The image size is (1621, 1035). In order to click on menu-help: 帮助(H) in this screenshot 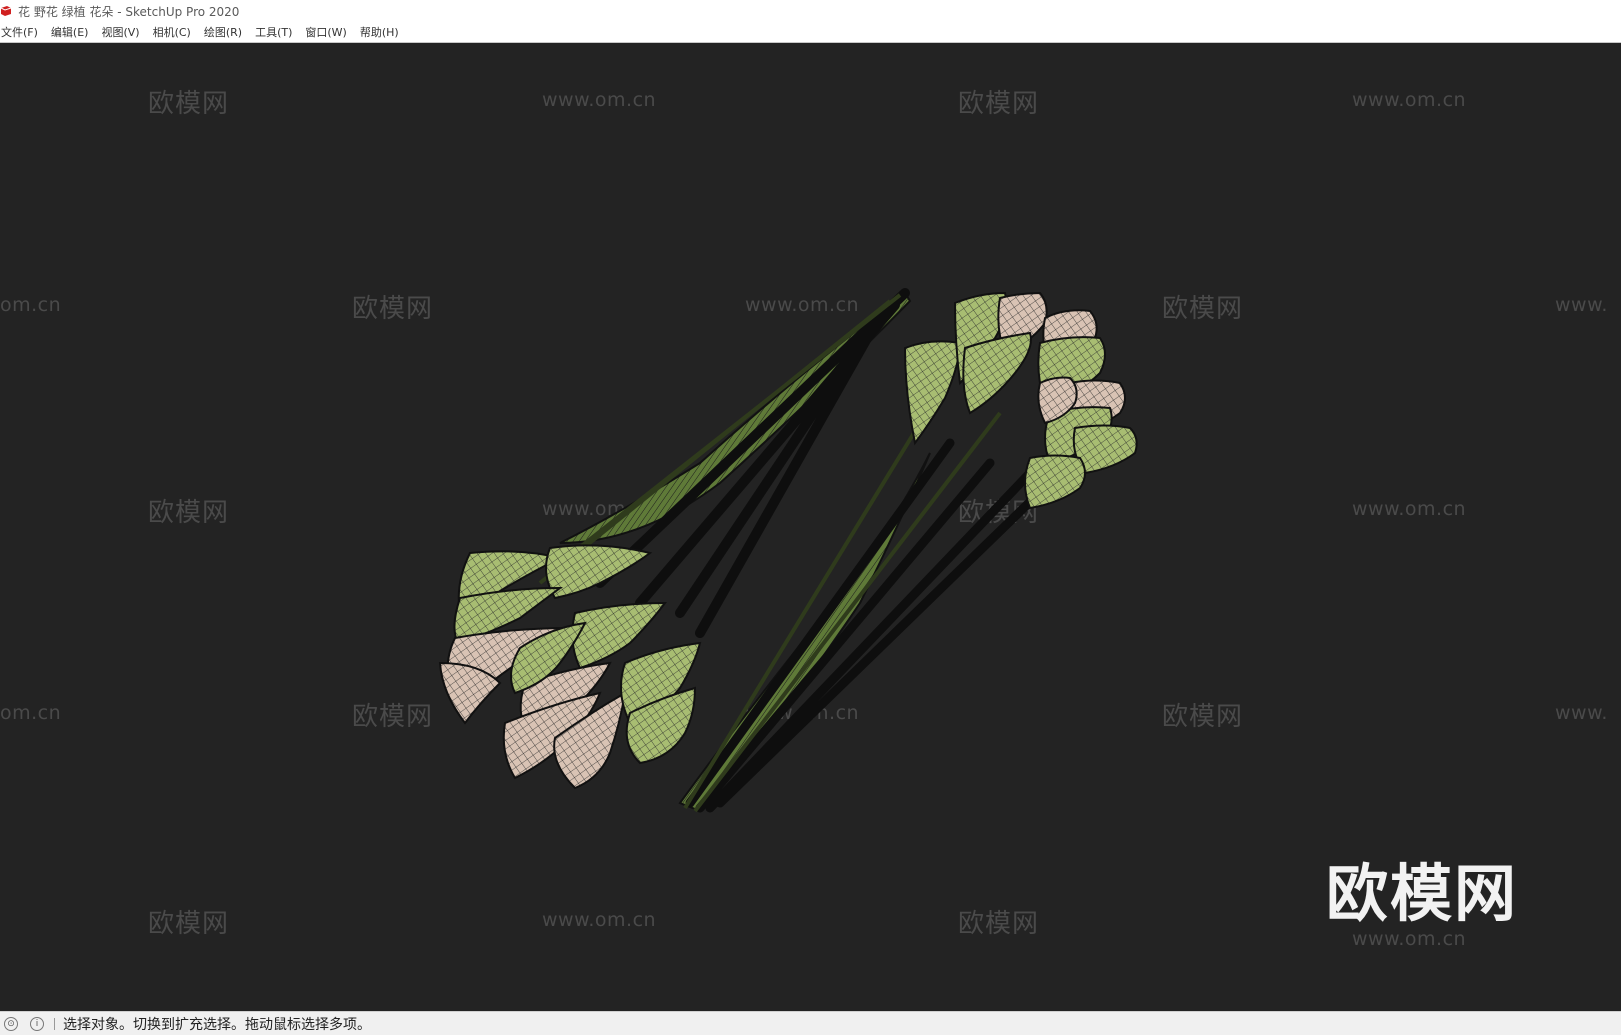, I will do `click(382, 32)`.